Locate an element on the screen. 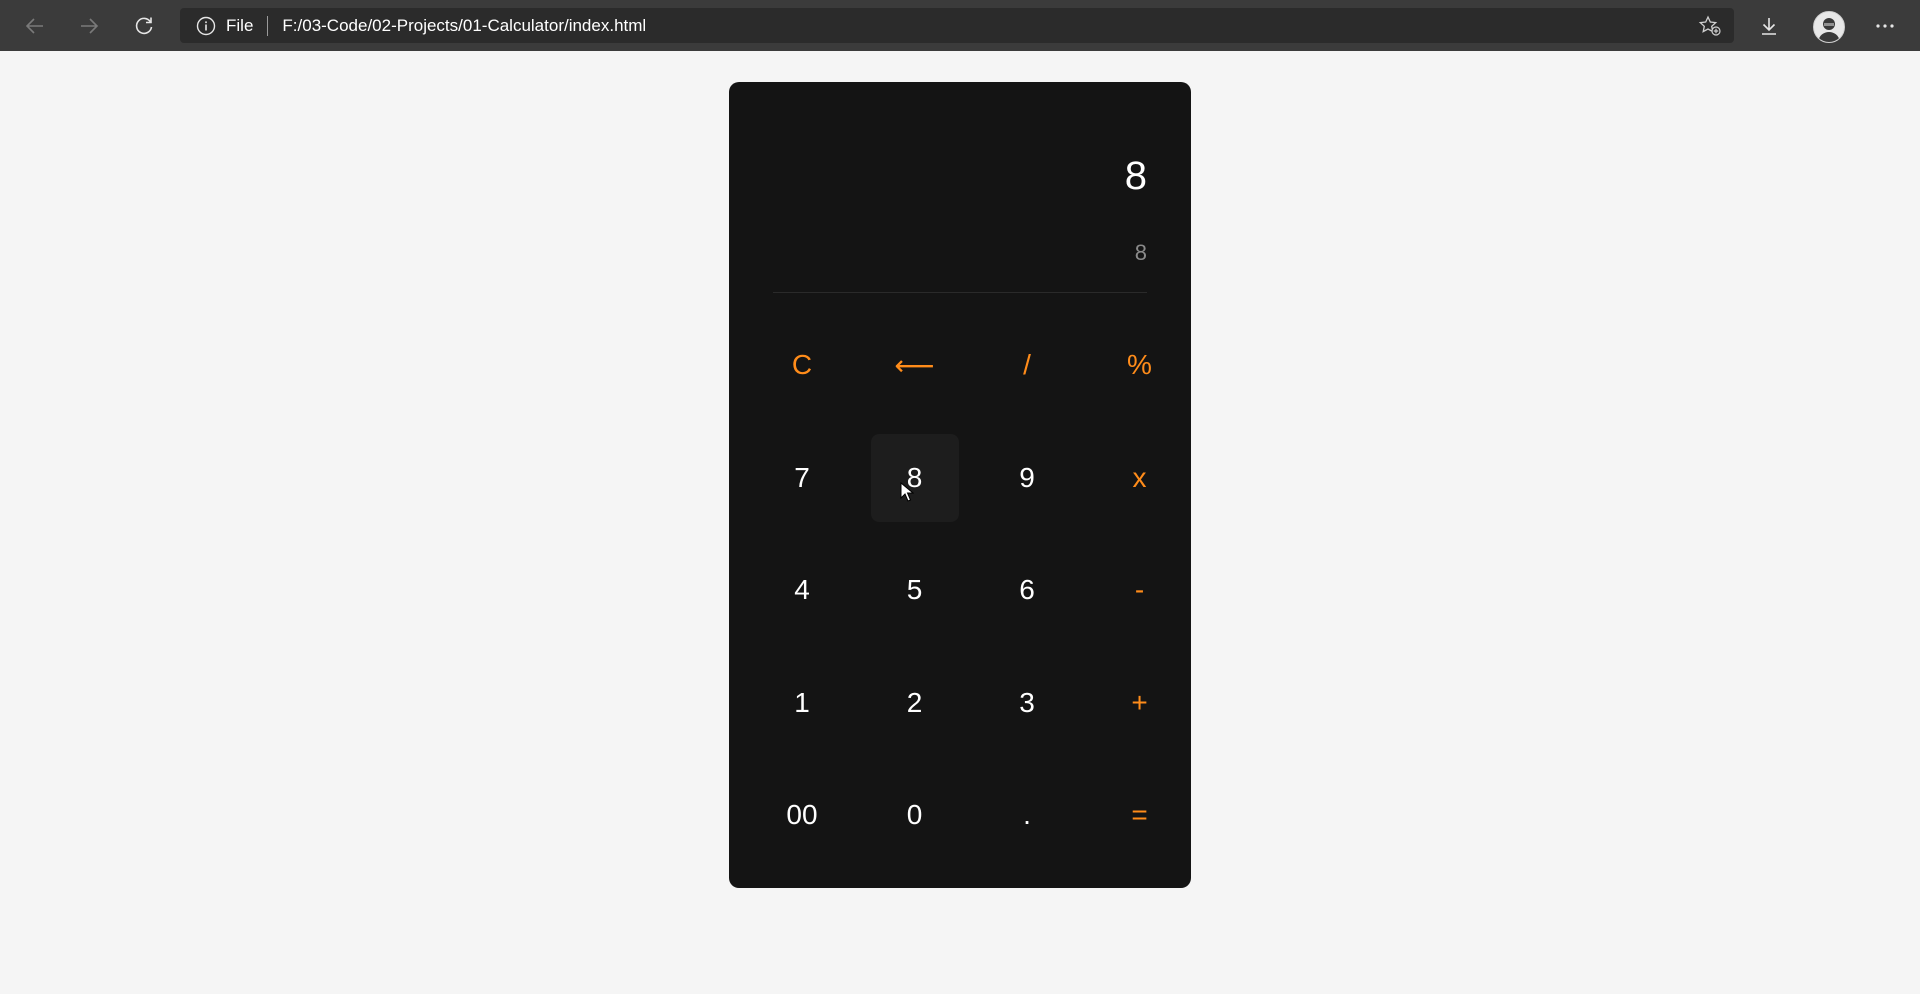 The image size is (1920, 994). forward-arrow-icon is located at coordinates (89, 26).